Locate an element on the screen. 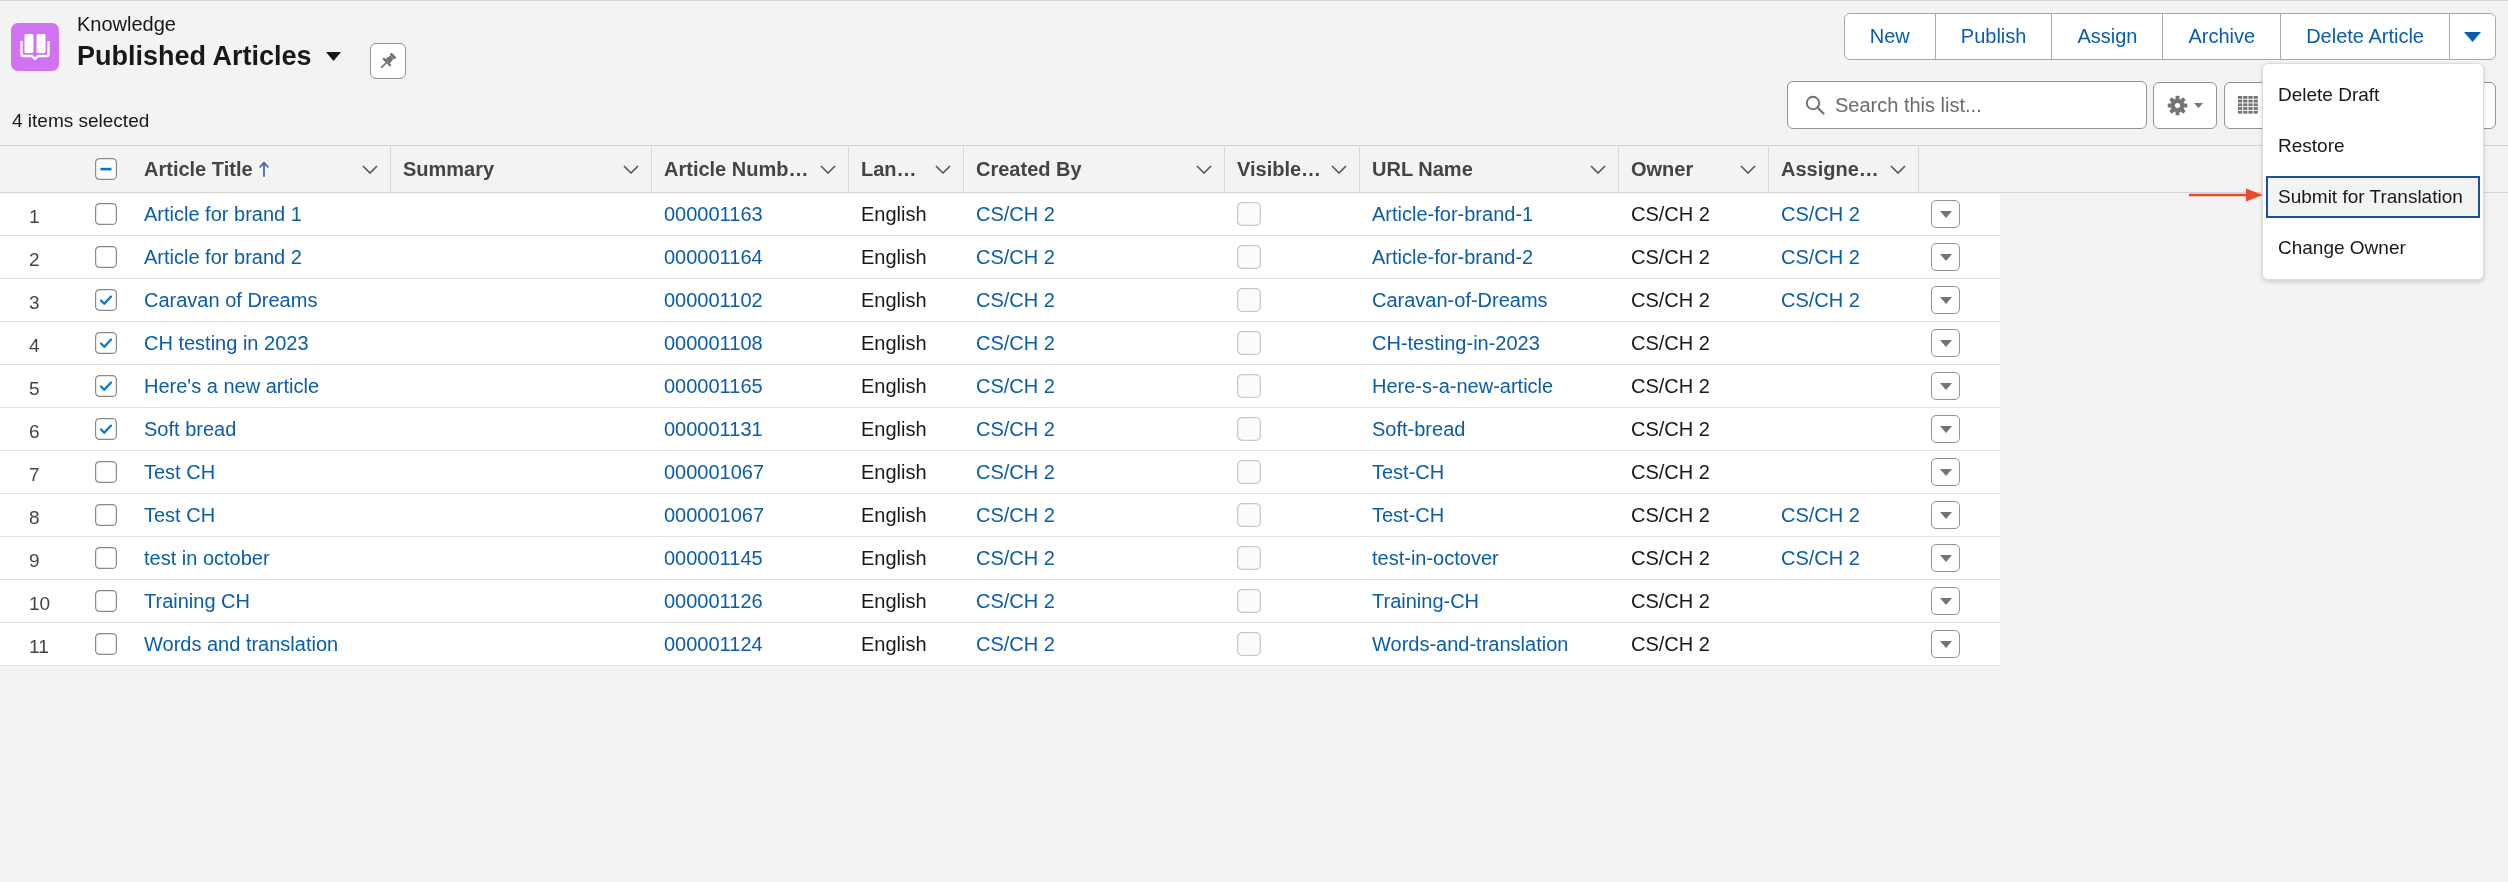 The image size is (2508, 882). article-title-link: Caravan of Dreams is located at coordinates (231, 300).